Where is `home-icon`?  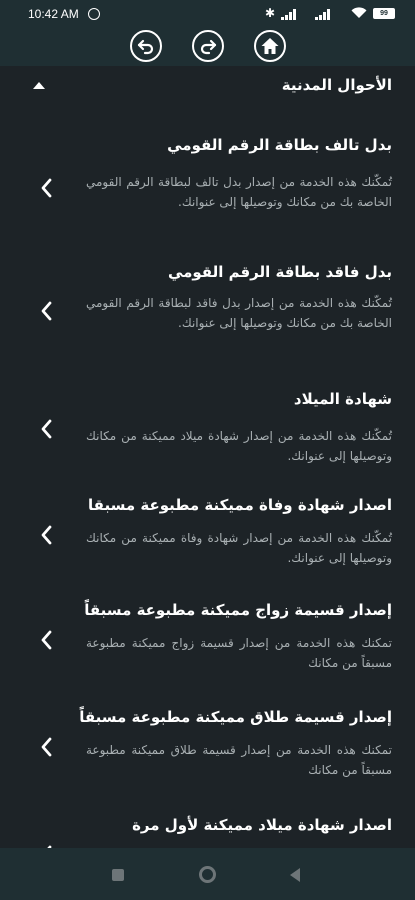
home-icon is located at coordinates (270, 46).